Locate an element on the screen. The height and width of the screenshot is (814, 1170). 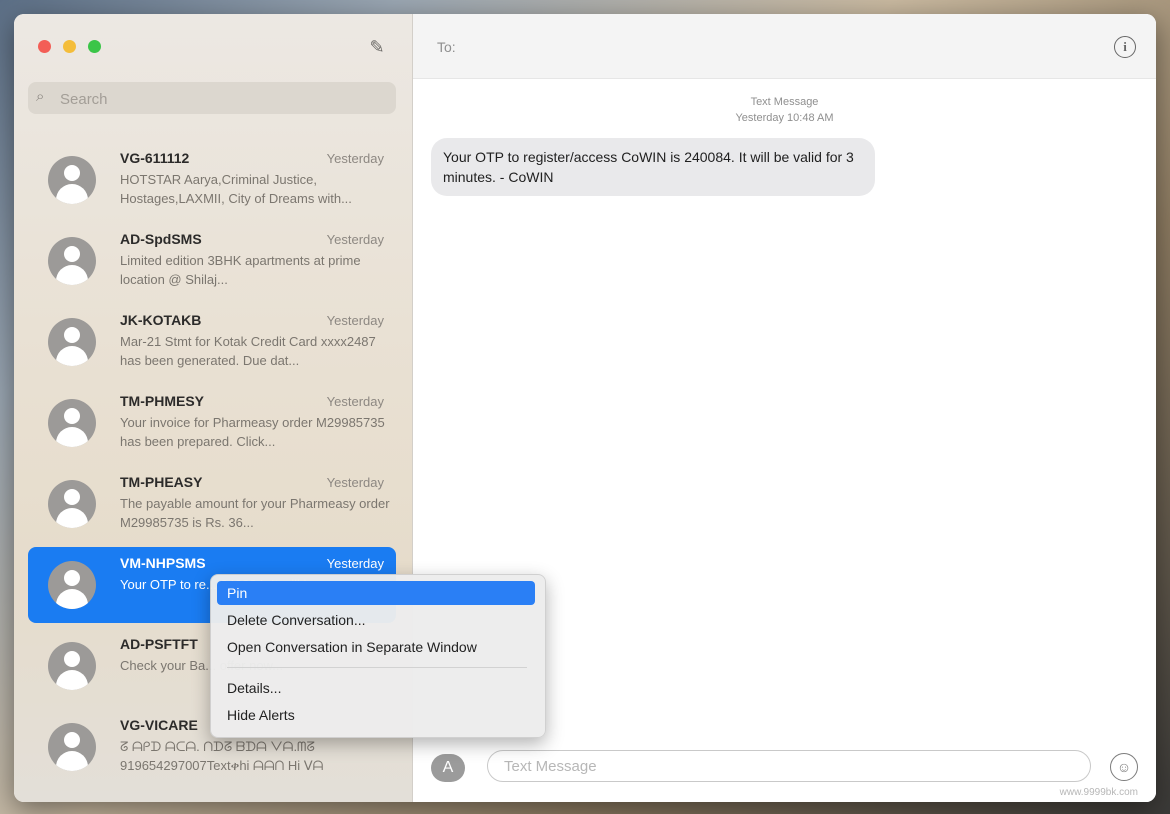
compose-bar: A ☺ is located at coordinates (784, 773).